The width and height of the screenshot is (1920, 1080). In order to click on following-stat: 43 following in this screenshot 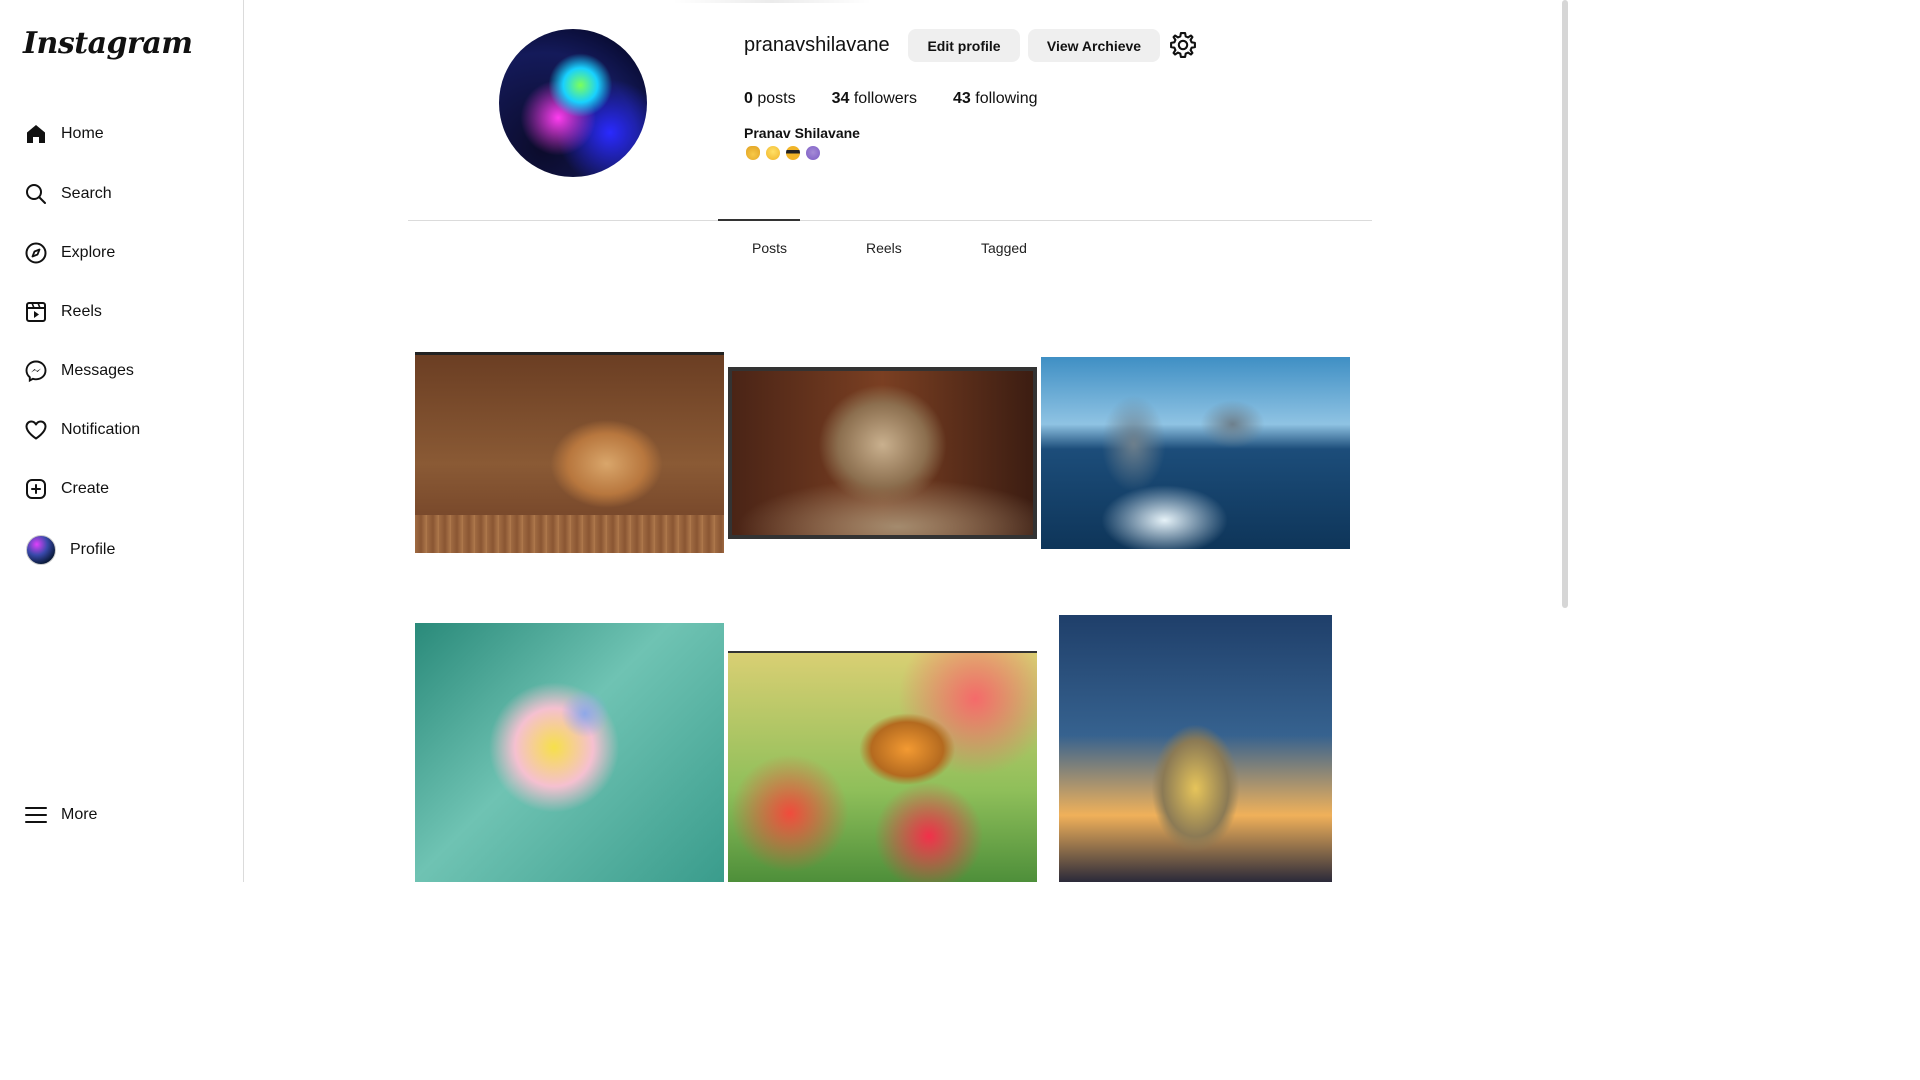, I will do `click(995, 99)`.